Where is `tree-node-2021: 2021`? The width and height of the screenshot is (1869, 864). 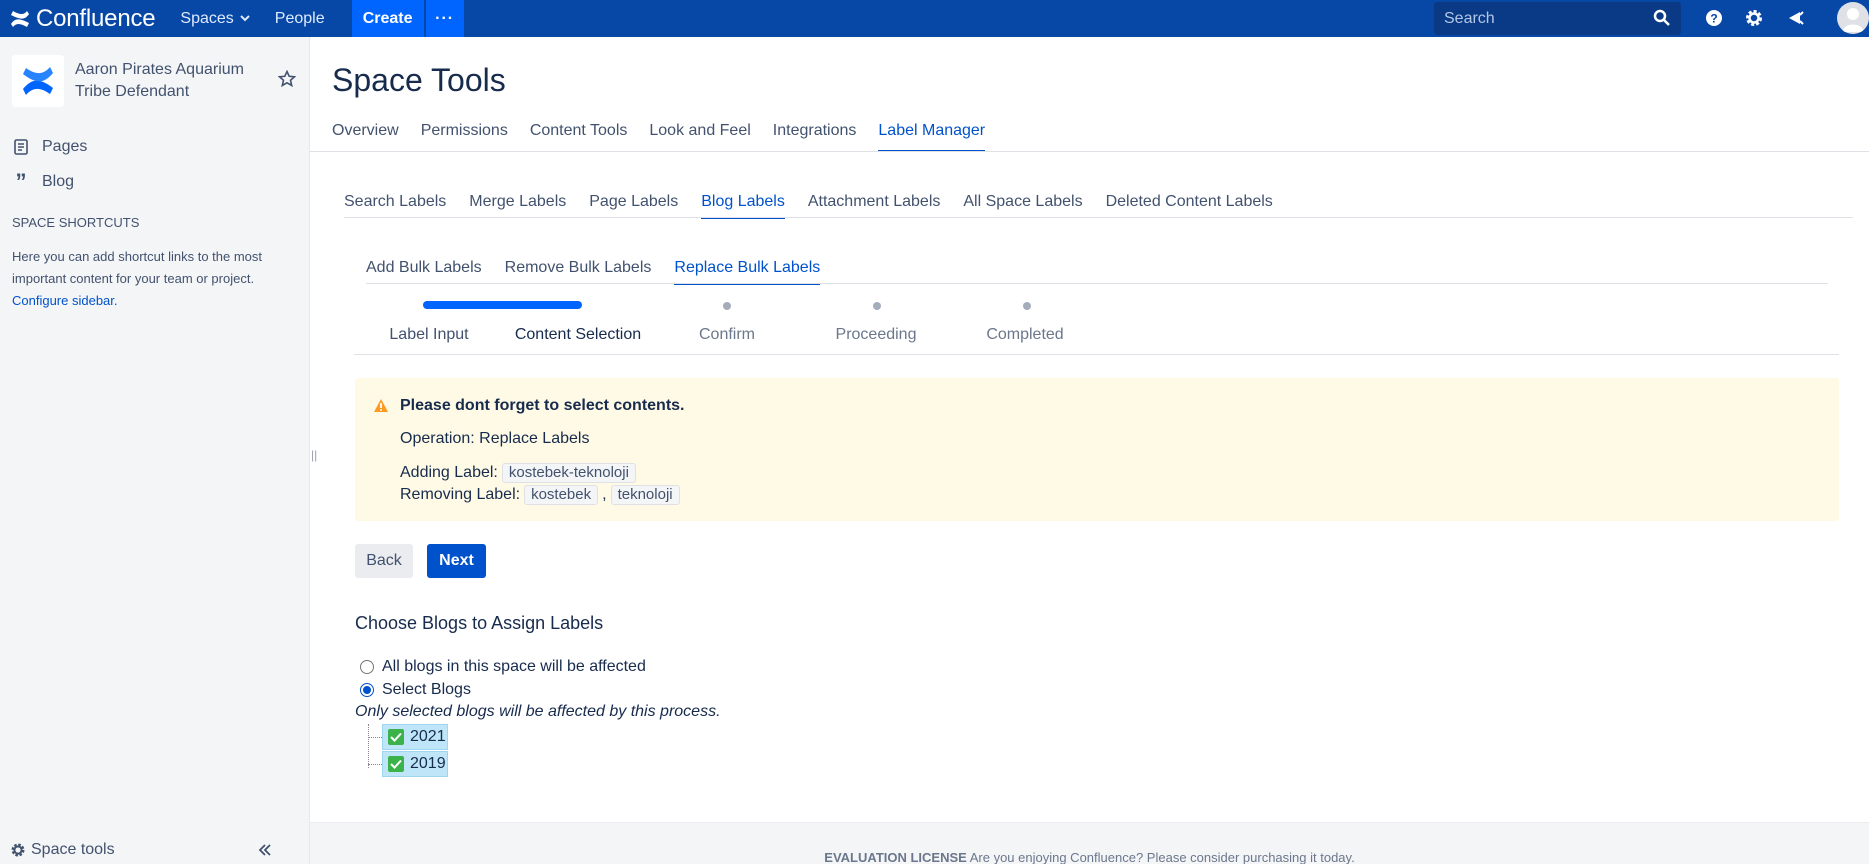 tree-node-2021: 2021 is located at coordinates (415, 737).